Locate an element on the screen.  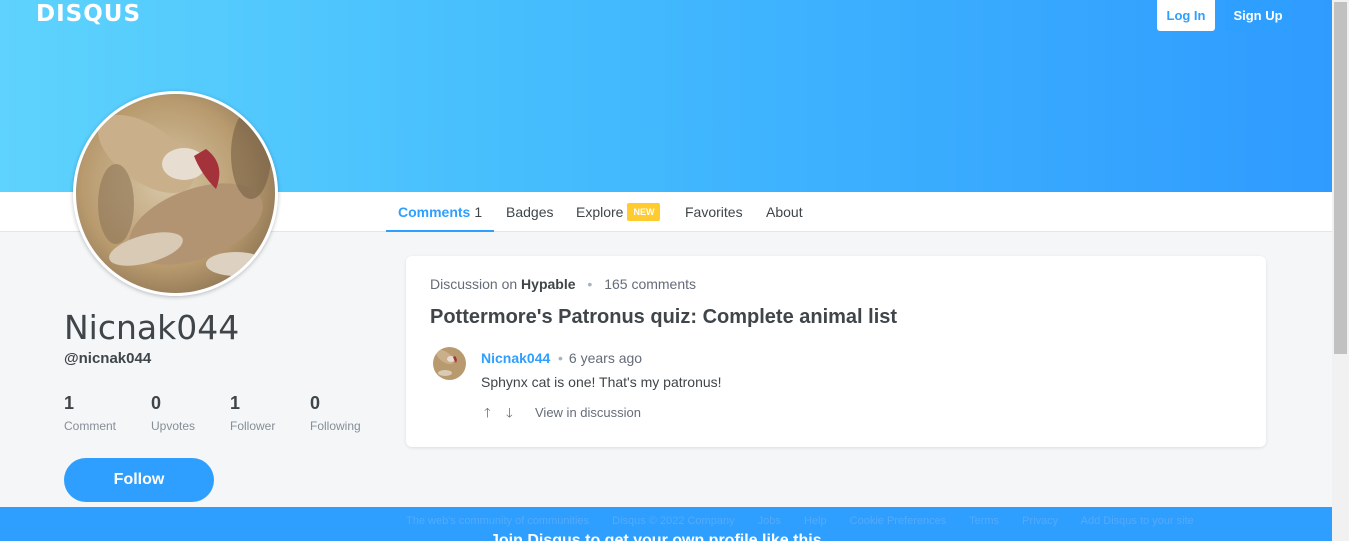
discussion-prefix: Discussion on is located at coordinates (474, 284).